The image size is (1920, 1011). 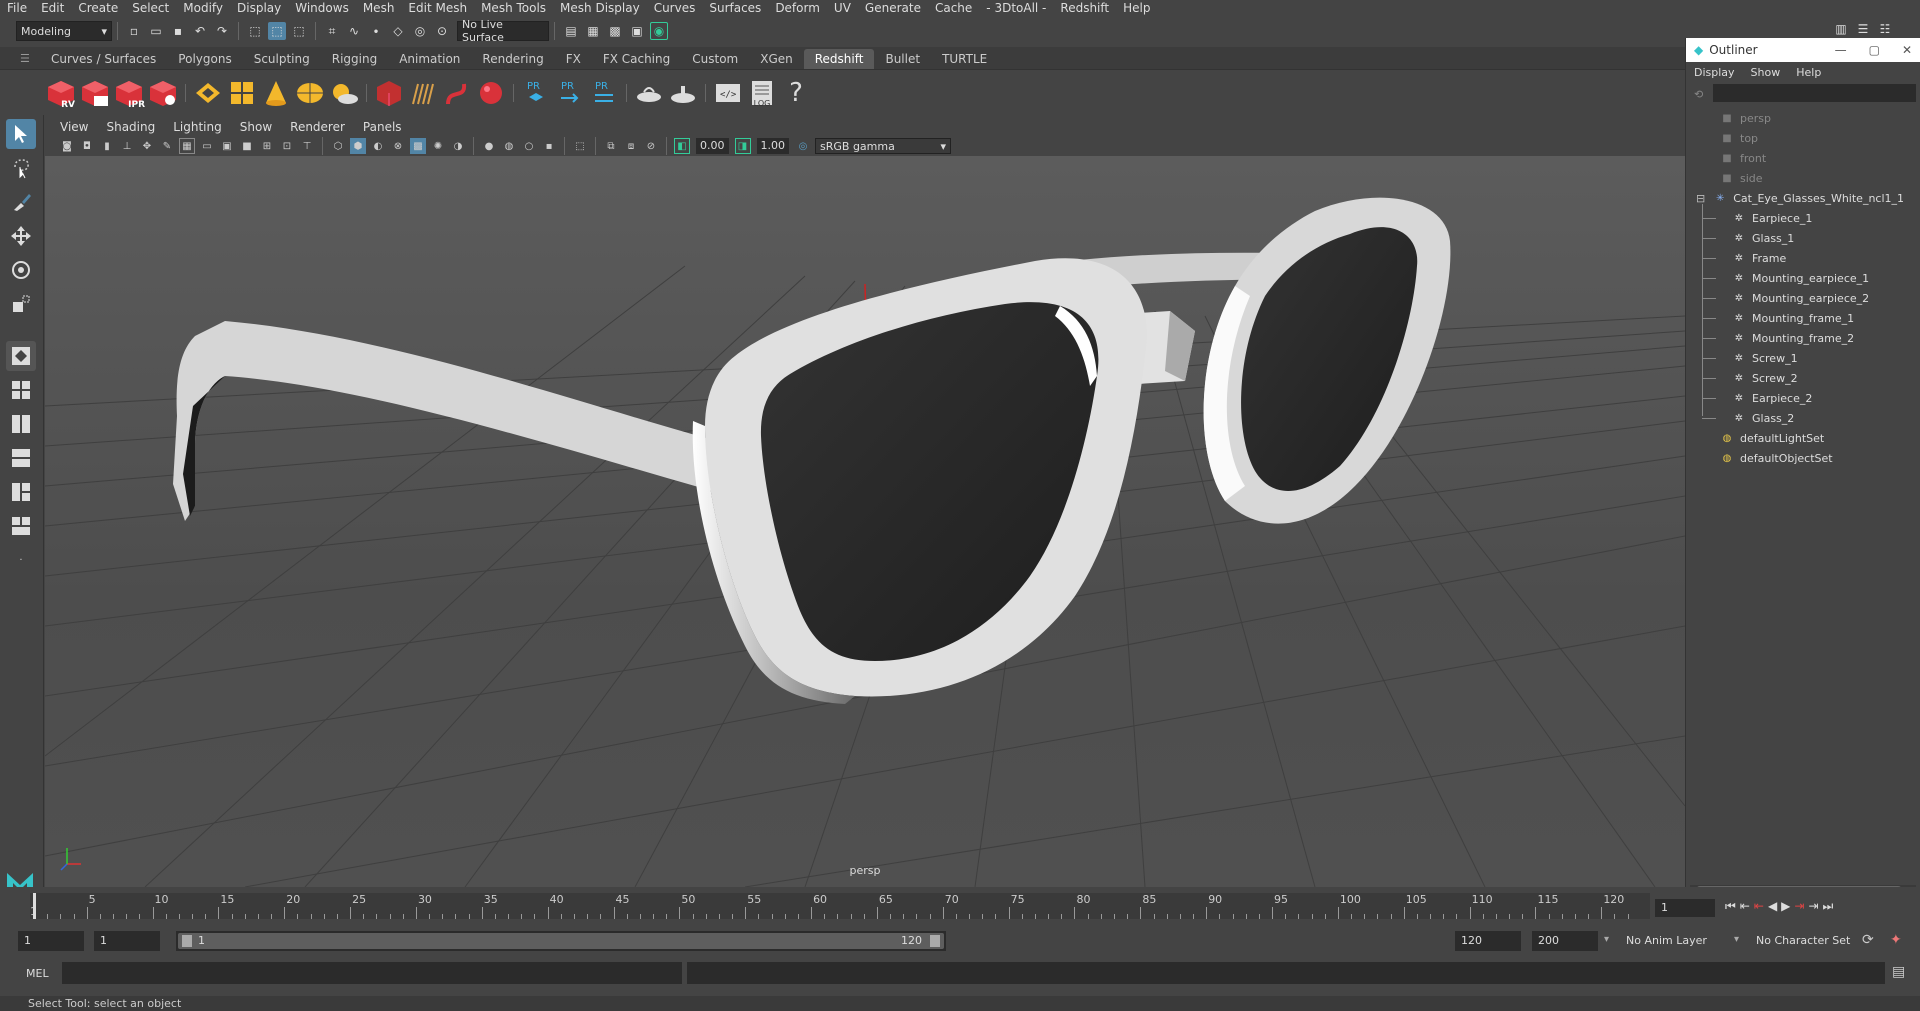 I want to click on use-all-lights-icon: ✺, so click(x=438, y=146).